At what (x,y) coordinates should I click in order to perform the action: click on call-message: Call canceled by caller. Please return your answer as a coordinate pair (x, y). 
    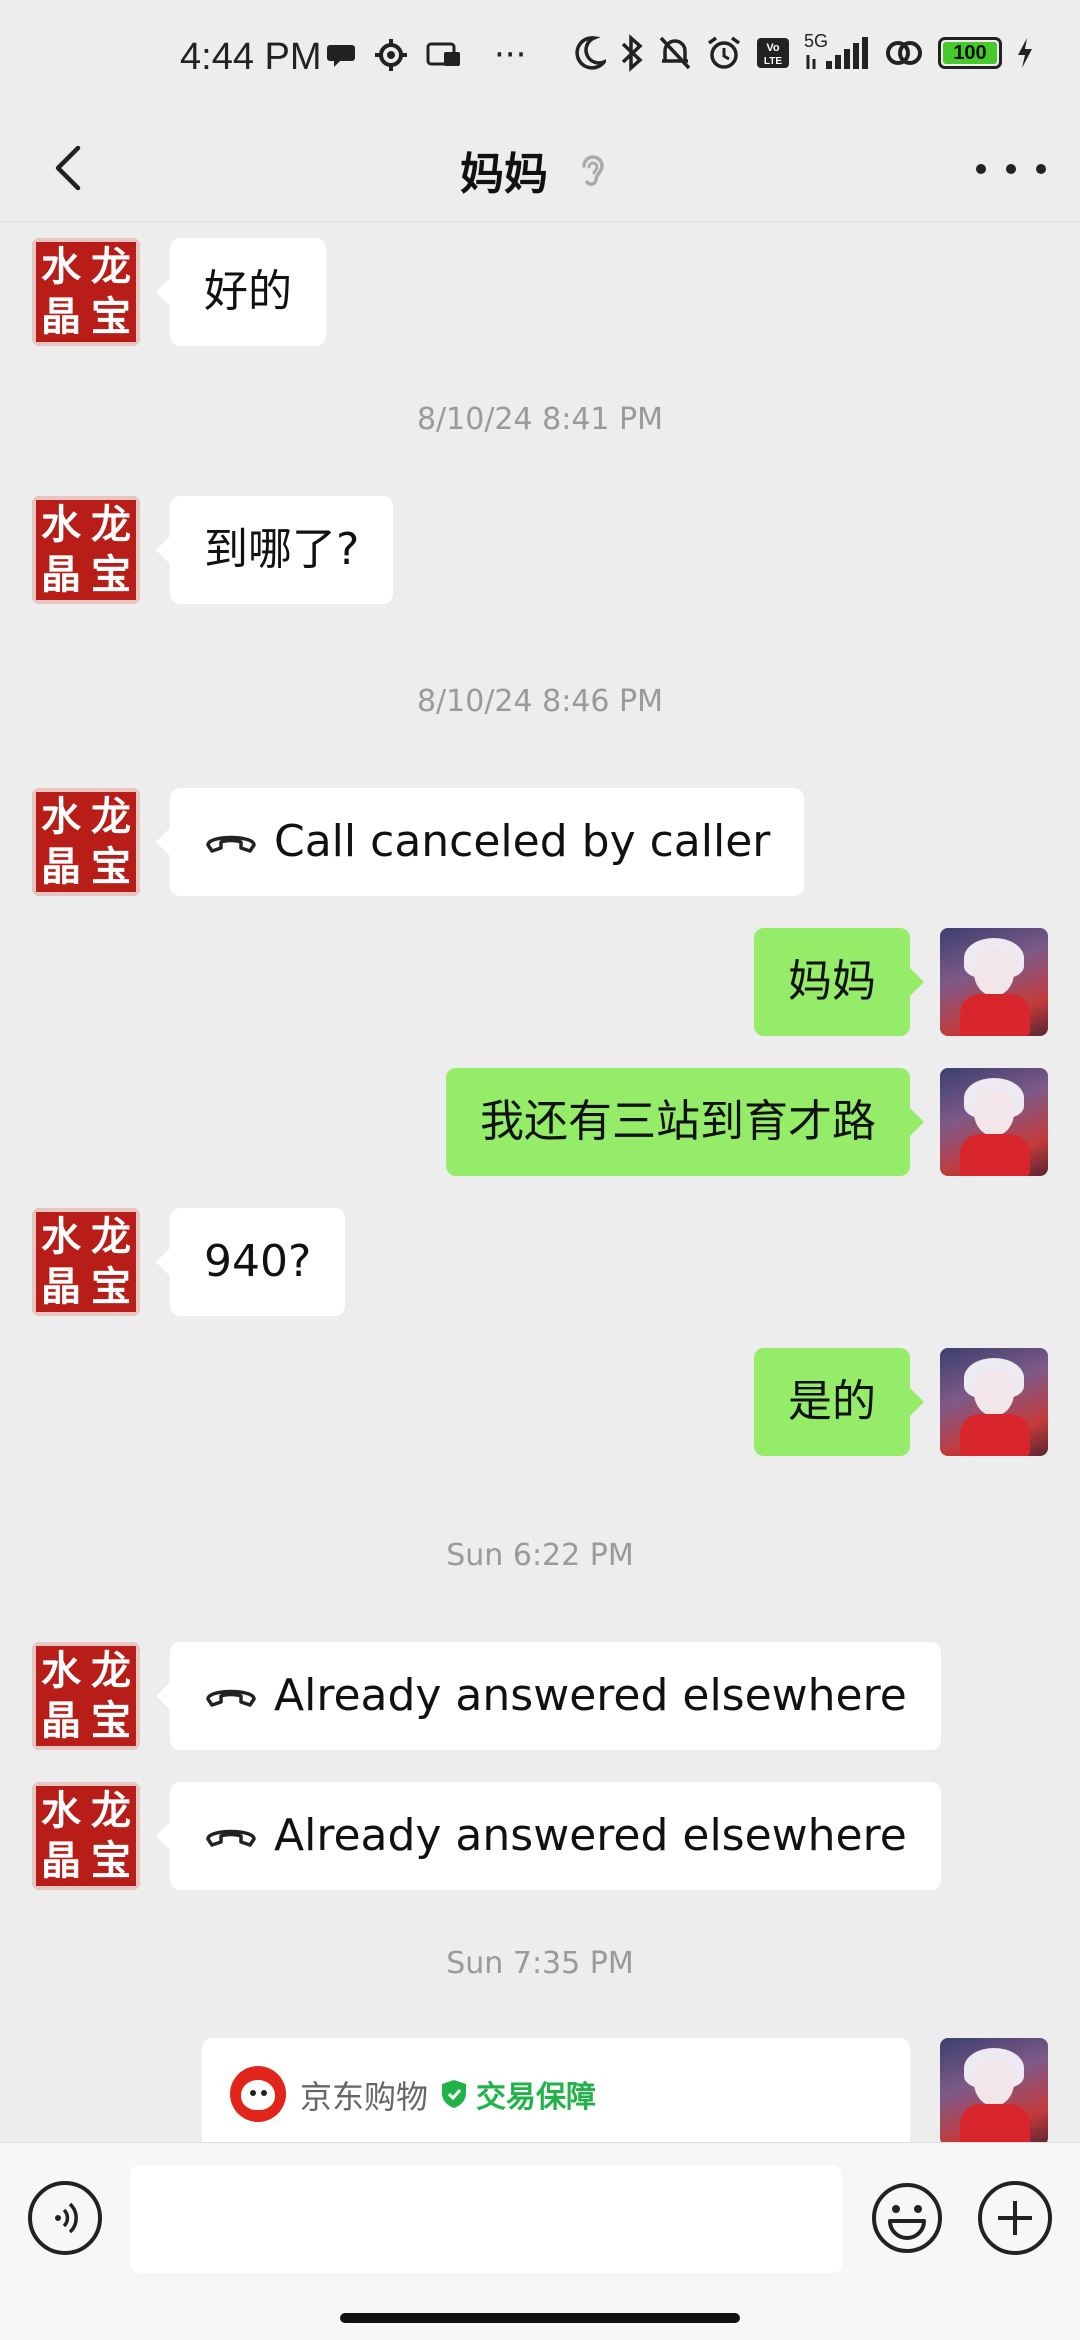
    Looking at the image, I should click on (480, 842).